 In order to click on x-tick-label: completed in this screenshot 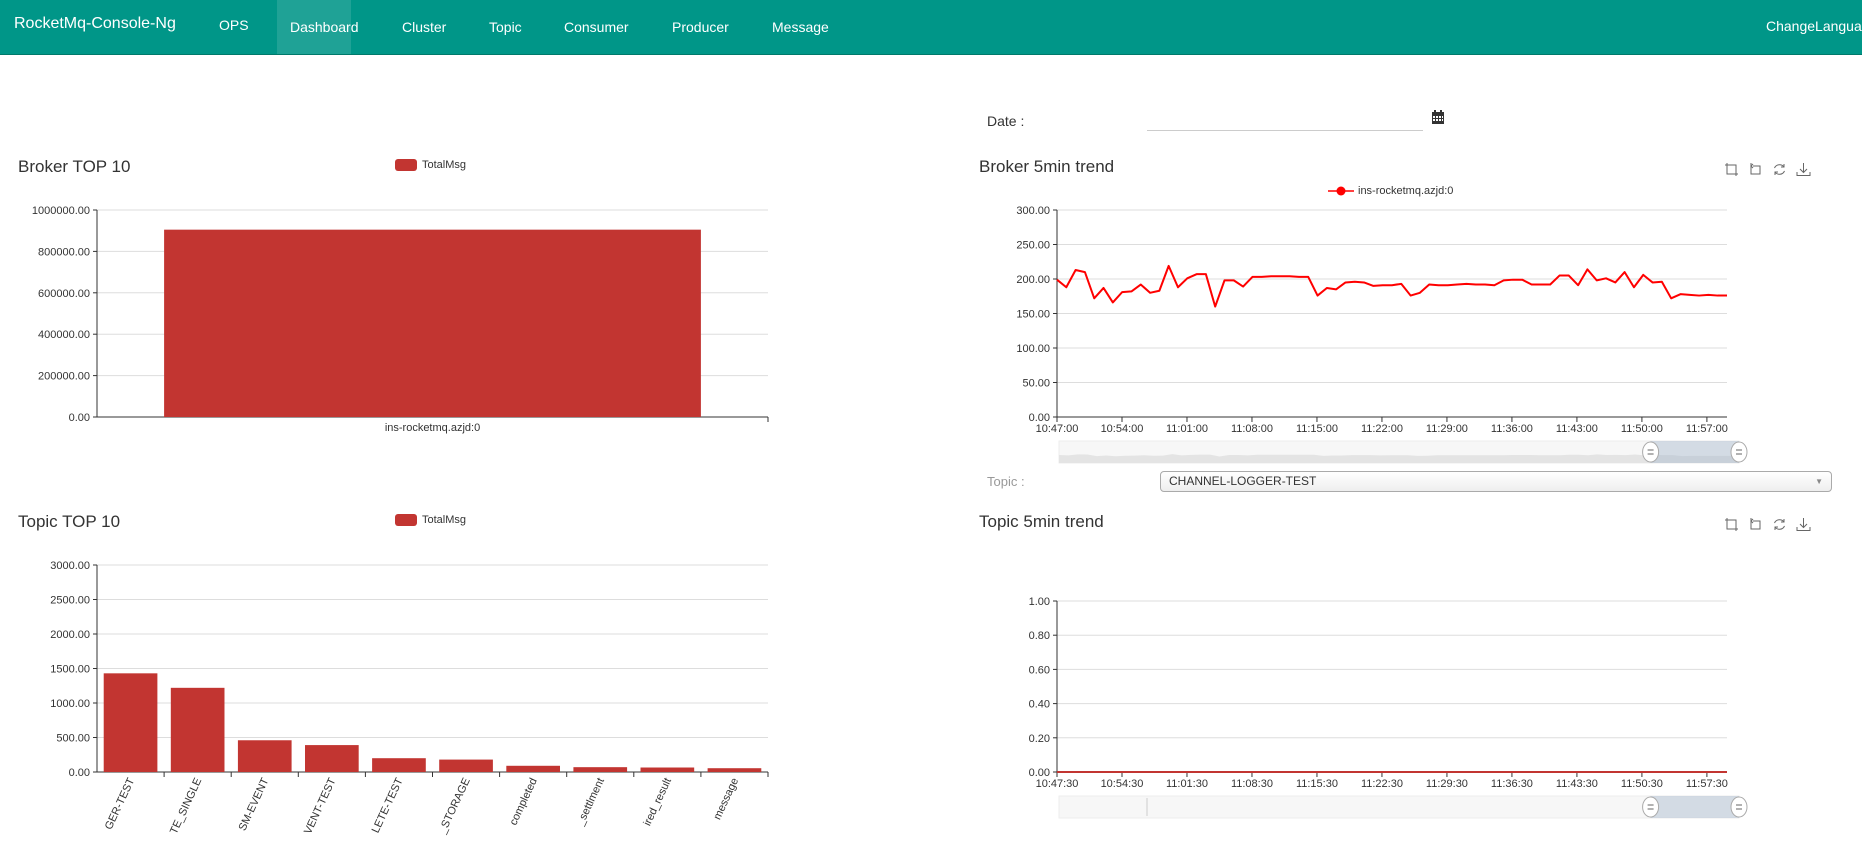, I will do `click(524, 801)`.